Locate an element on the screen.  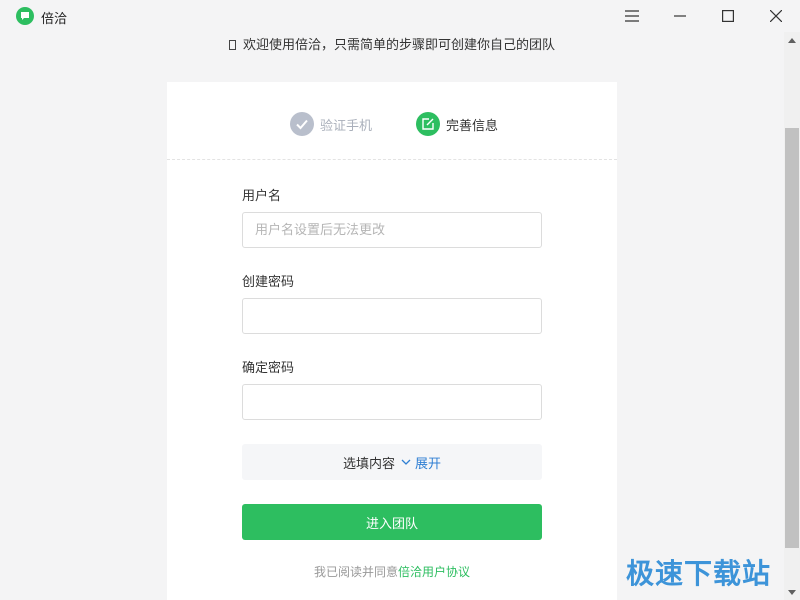
minimize-icon is located at coordinates (680, 16).